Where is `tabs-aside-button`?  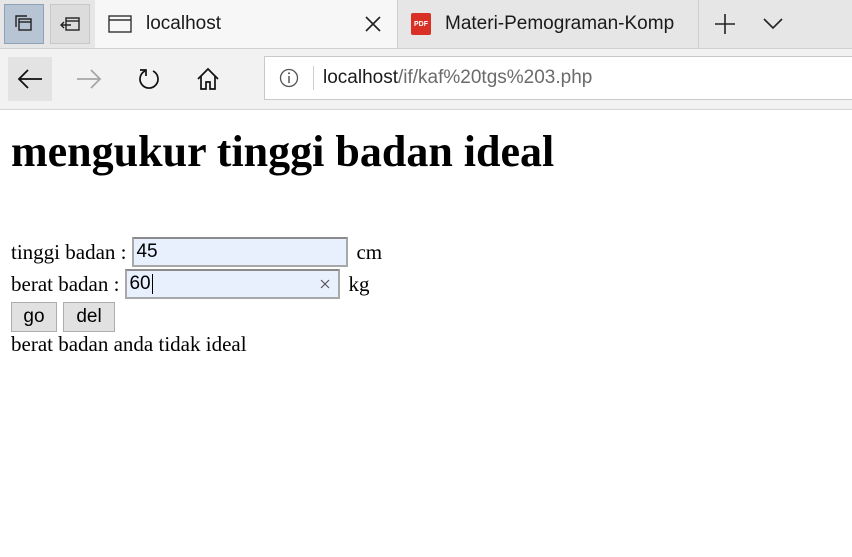 tabs-aside-button is located at coordinates (24, 24).